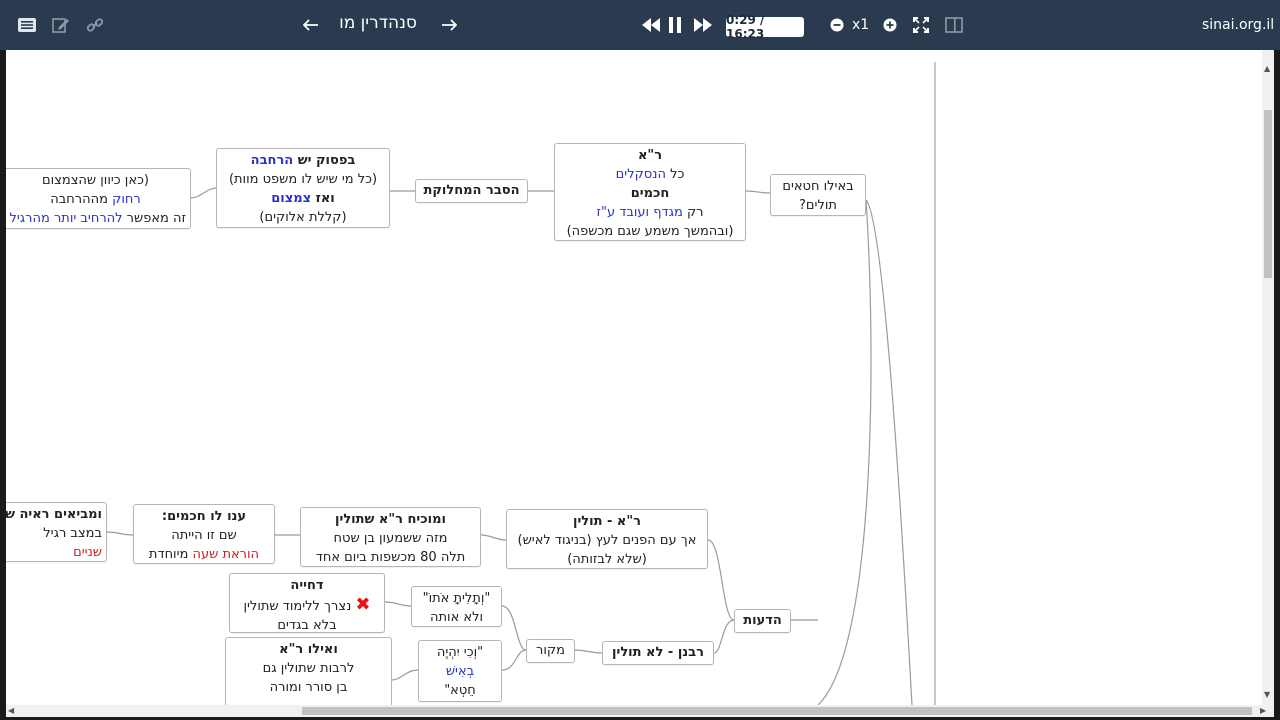  Describe the element at coordinates (378, 23) in the screenshot. I see `page-title: סנהדרין מו` at that location.